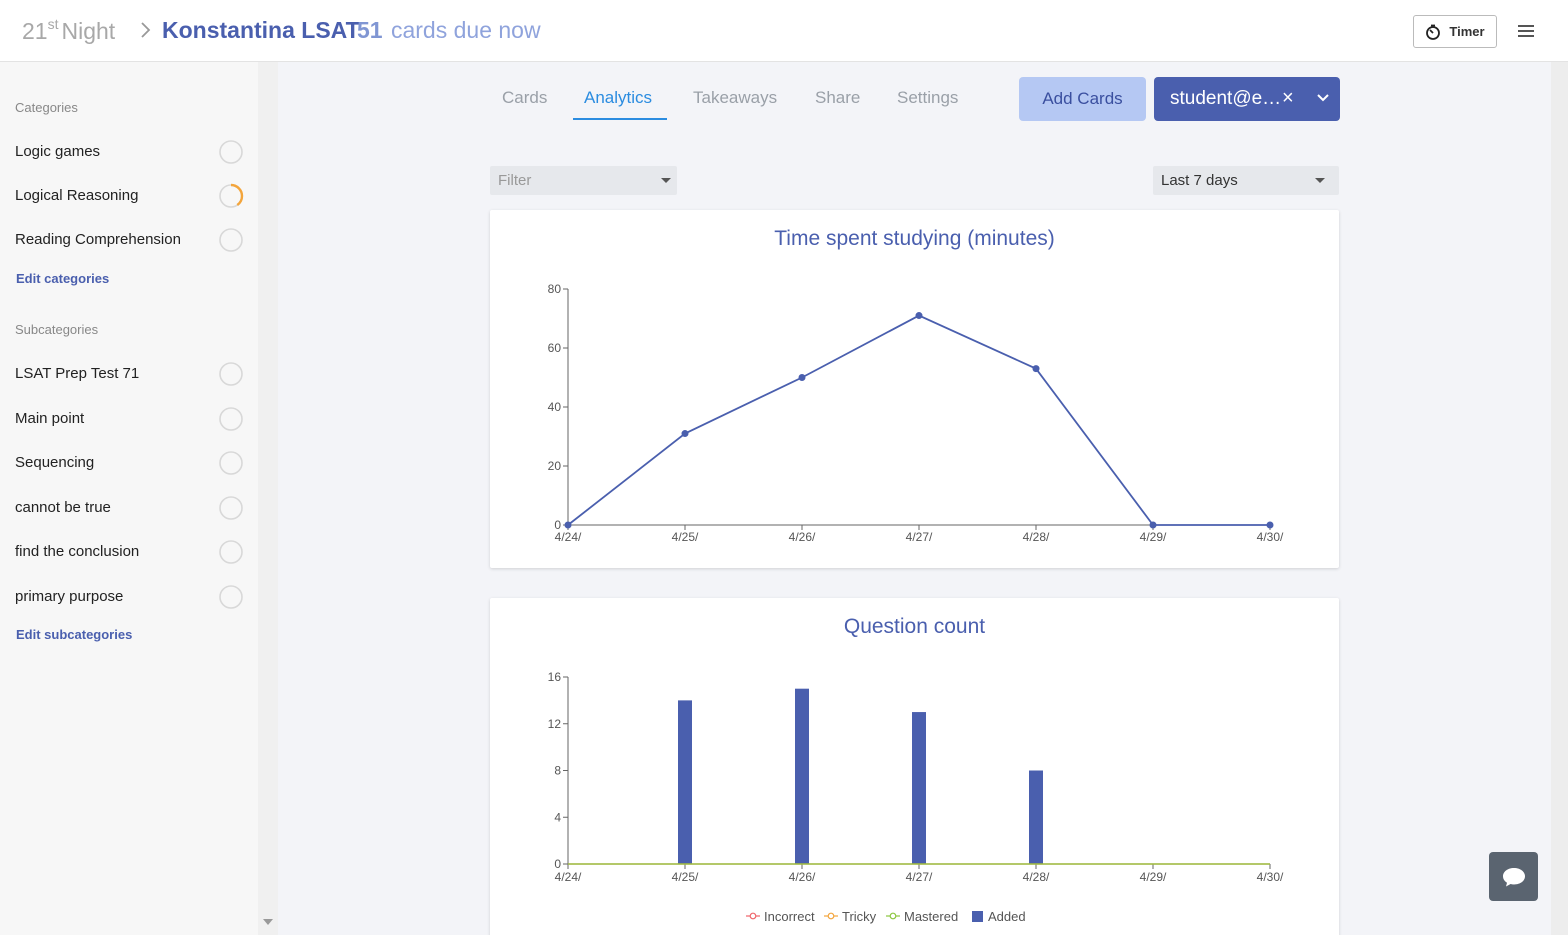  What do you see at coordinates (77, 373) in the screenshot?
I see `sidebar-item-label: LSAT Prep Test 71` at bounding box center [77, 373].